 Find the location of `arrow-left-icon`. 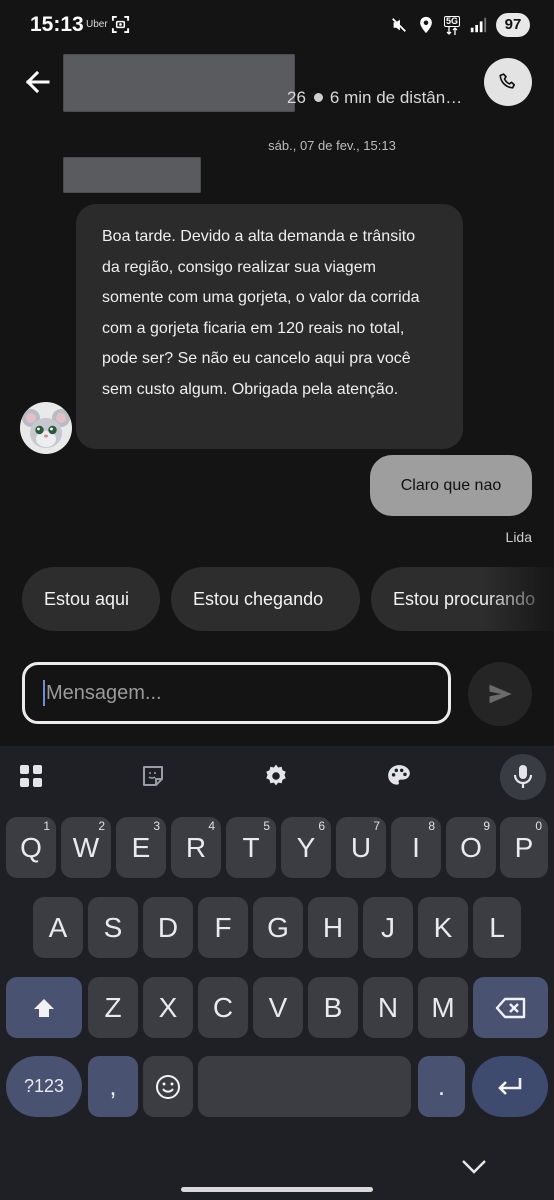

arrow-left-icon is located at coordinates (38, 82).